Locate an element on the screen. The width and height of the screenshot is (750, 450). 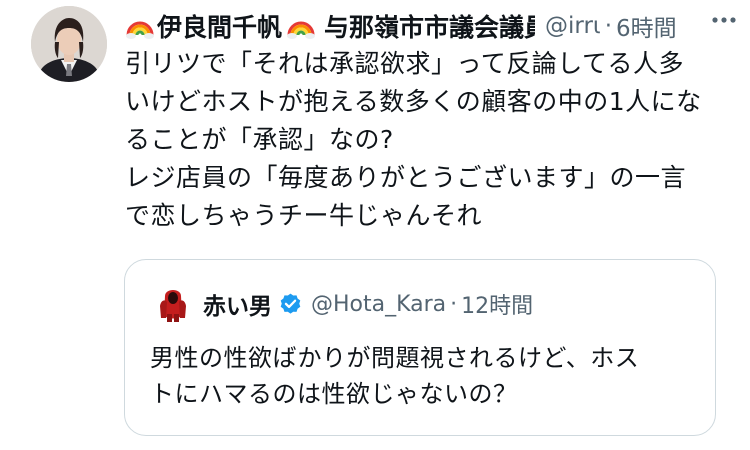
quoted-author-name: 赤い男 is located at coordinates (237, 304).